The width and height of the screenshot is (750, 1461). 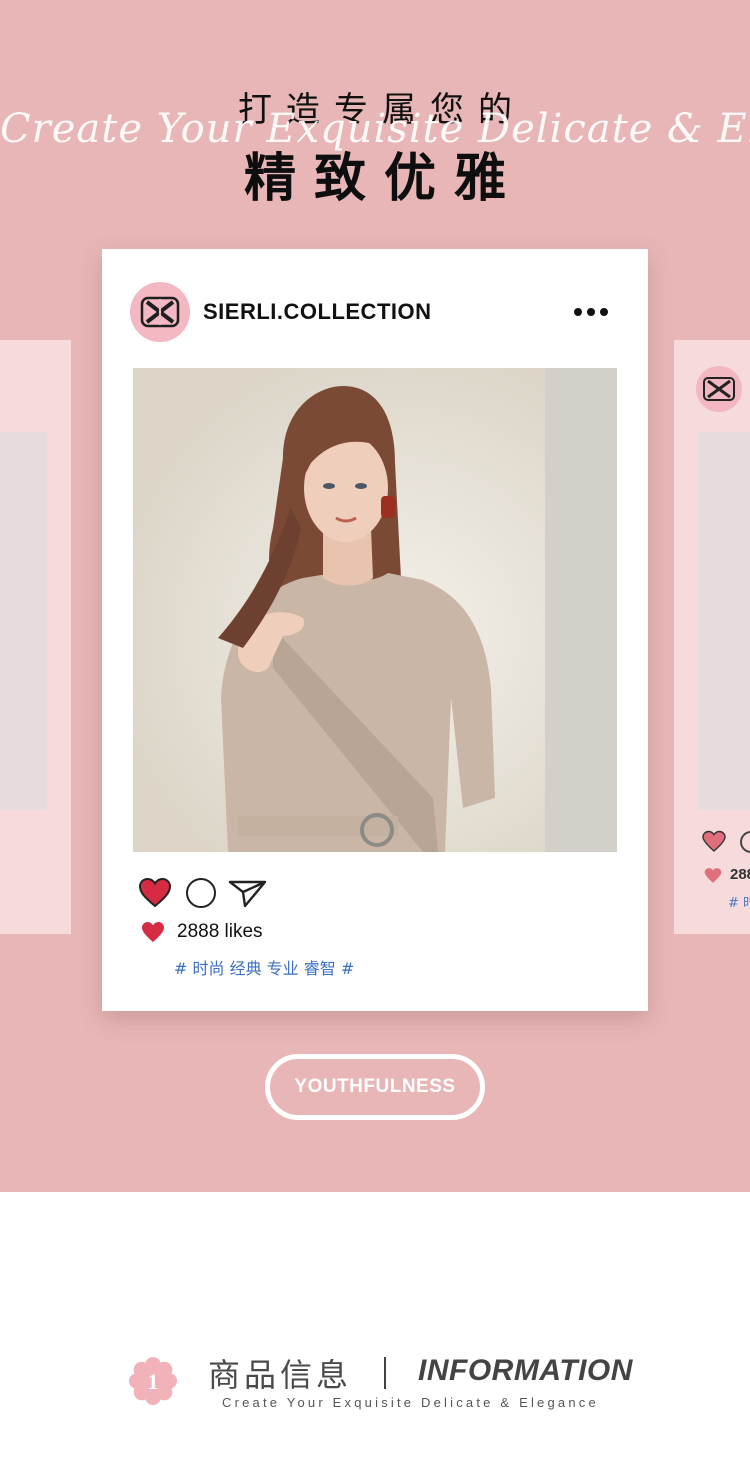 I want to click on send-icon, so click(x=248, y=893).